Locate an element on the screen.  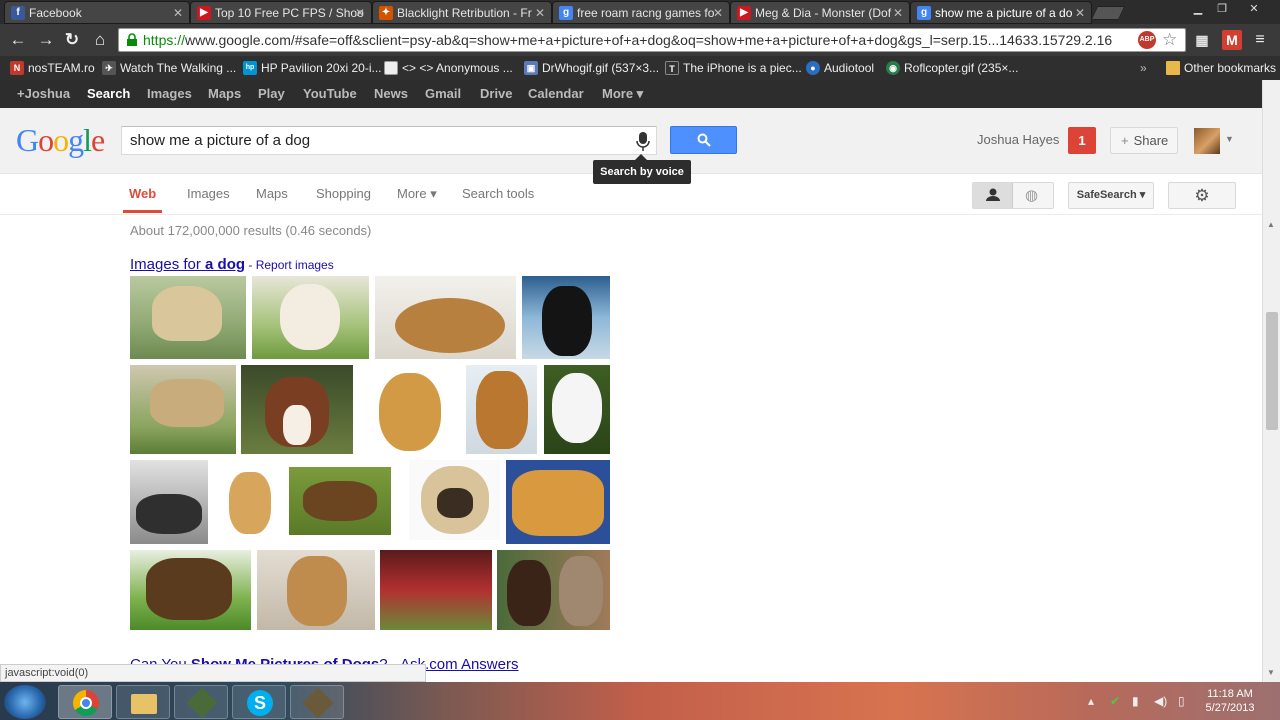
scrollbar-thumb is located at coordinates (1272, 371).